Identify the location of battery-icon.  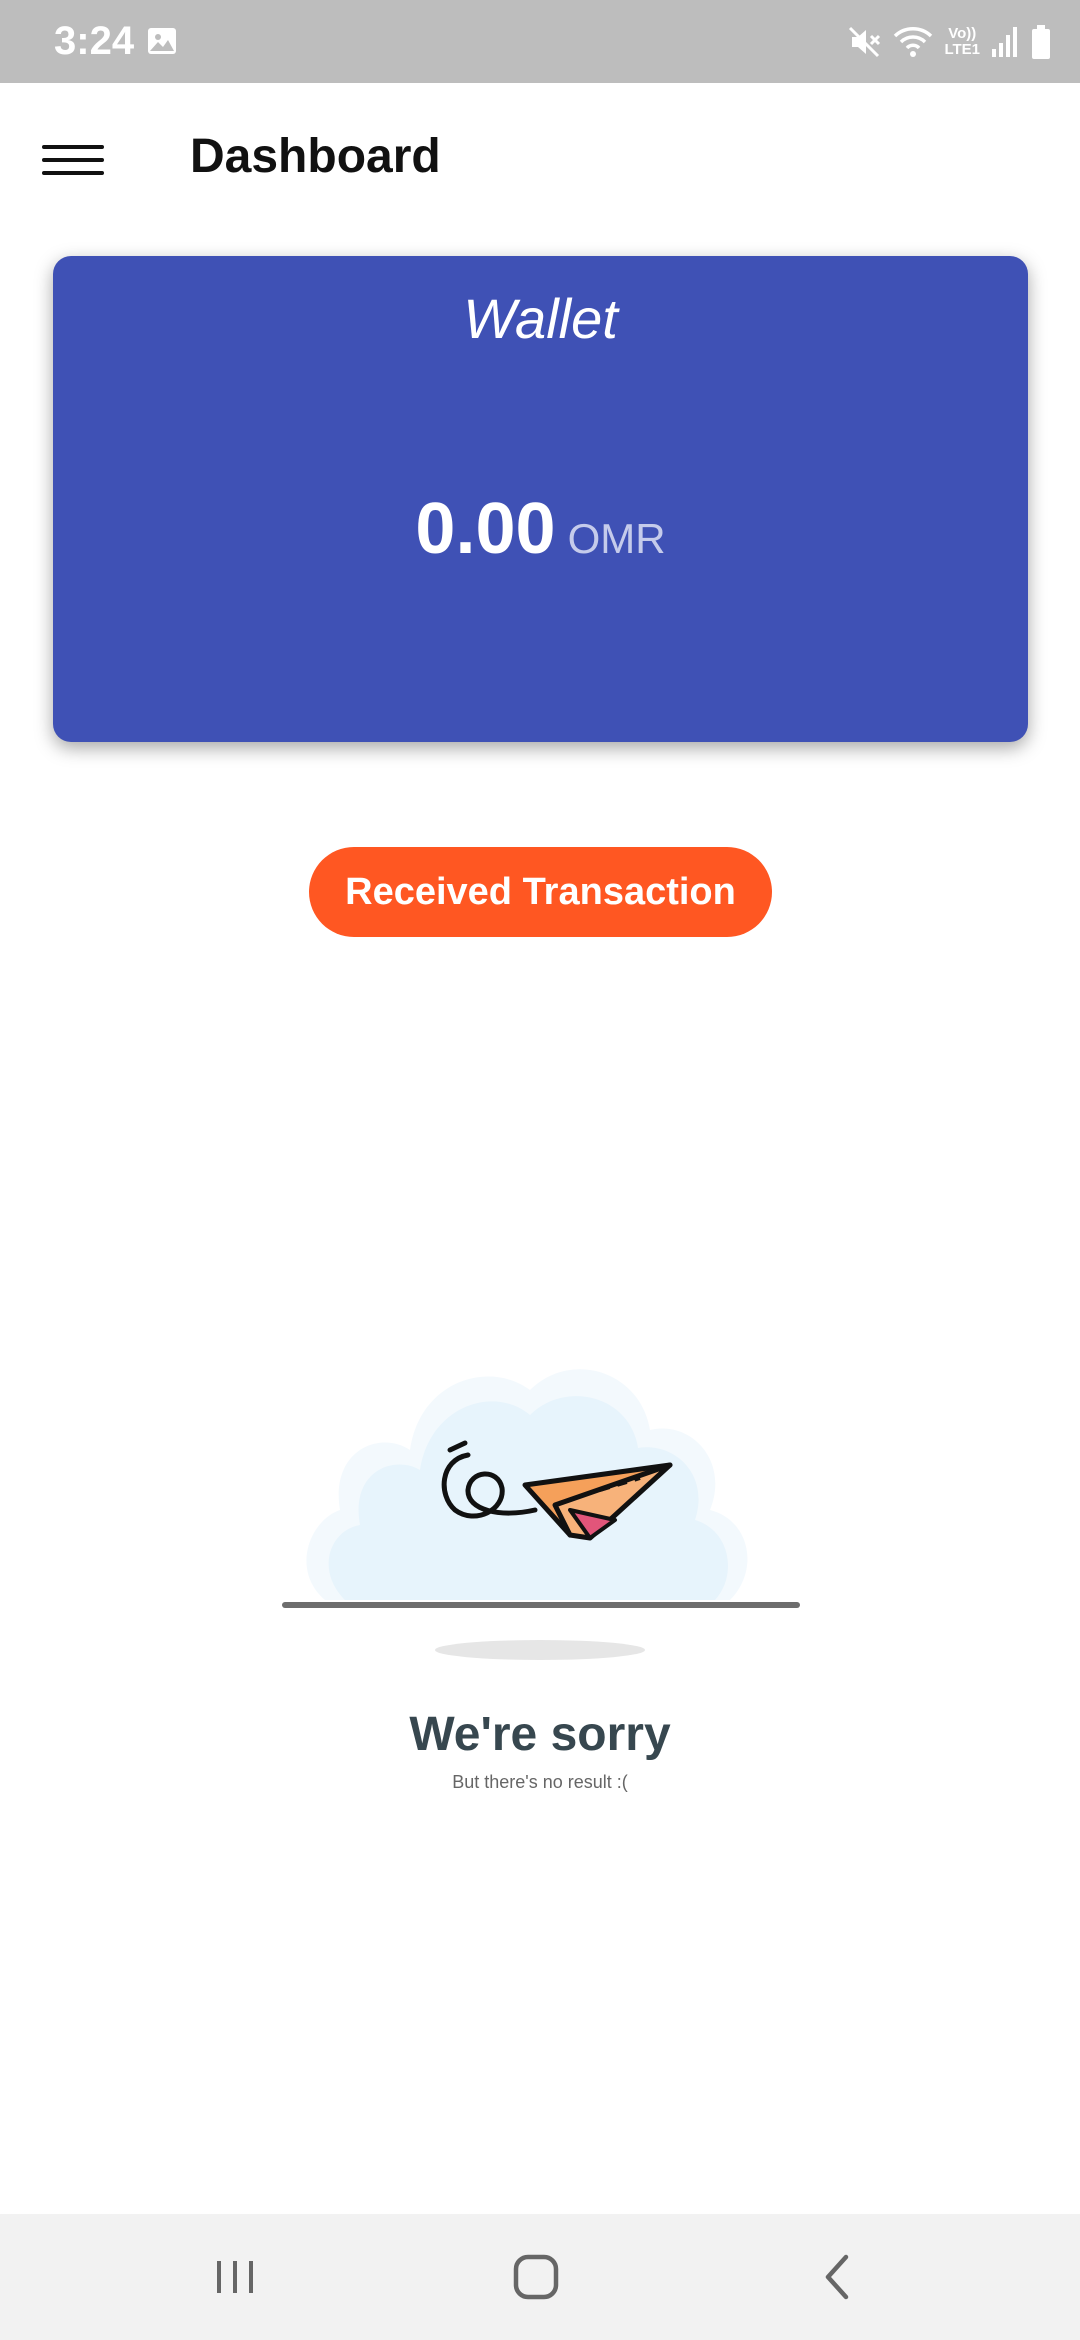
(1041, 42).